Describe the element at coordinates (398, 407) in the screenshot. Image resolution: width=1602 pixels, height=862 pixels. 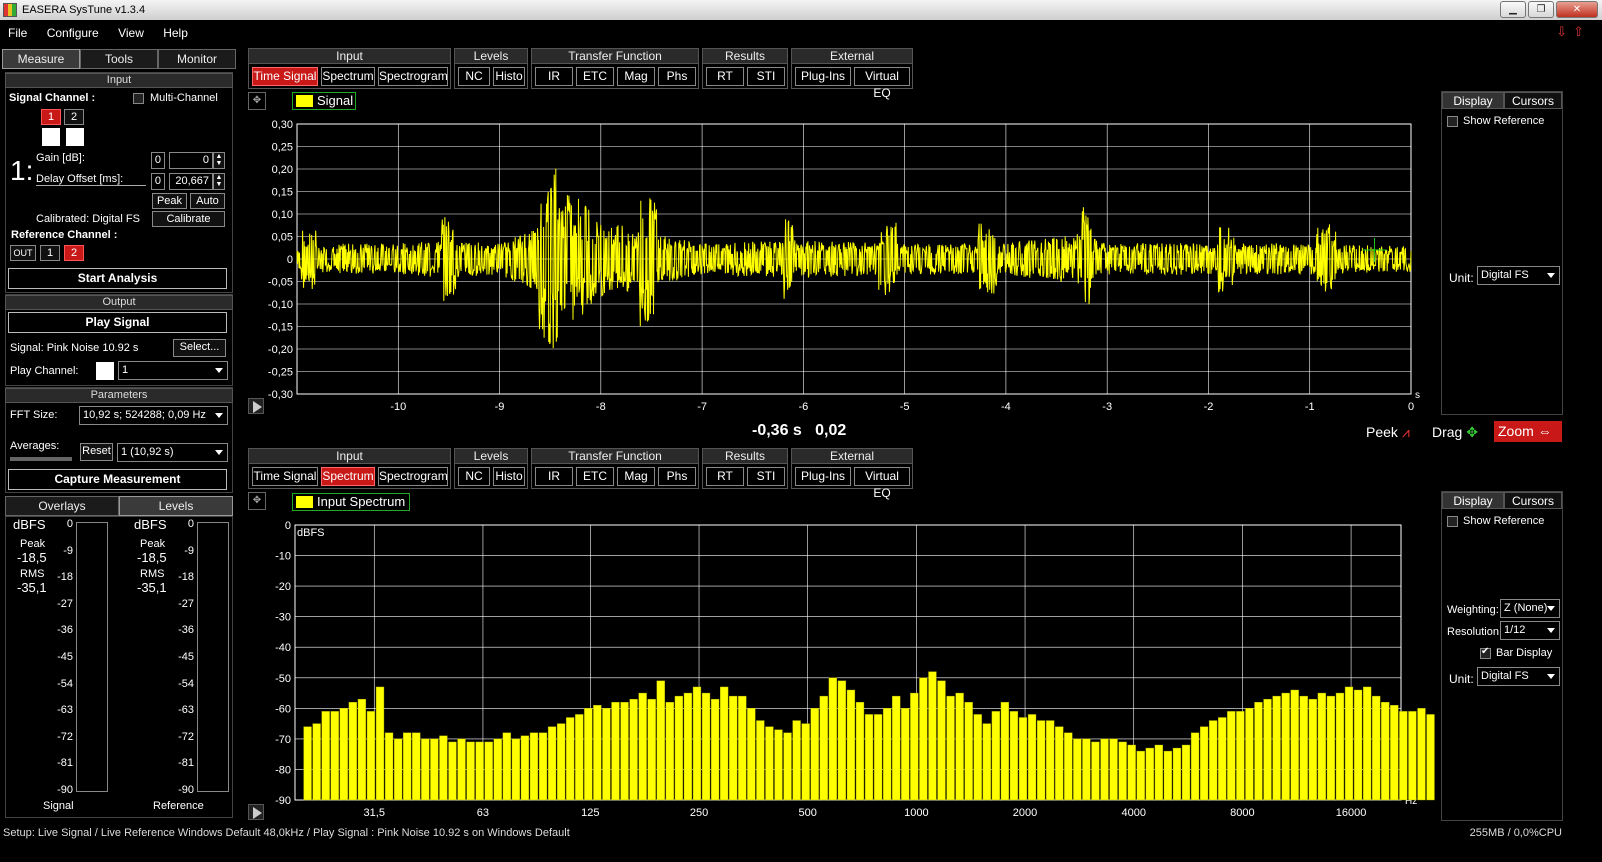
I see `x-tick-label: -10` at that location.